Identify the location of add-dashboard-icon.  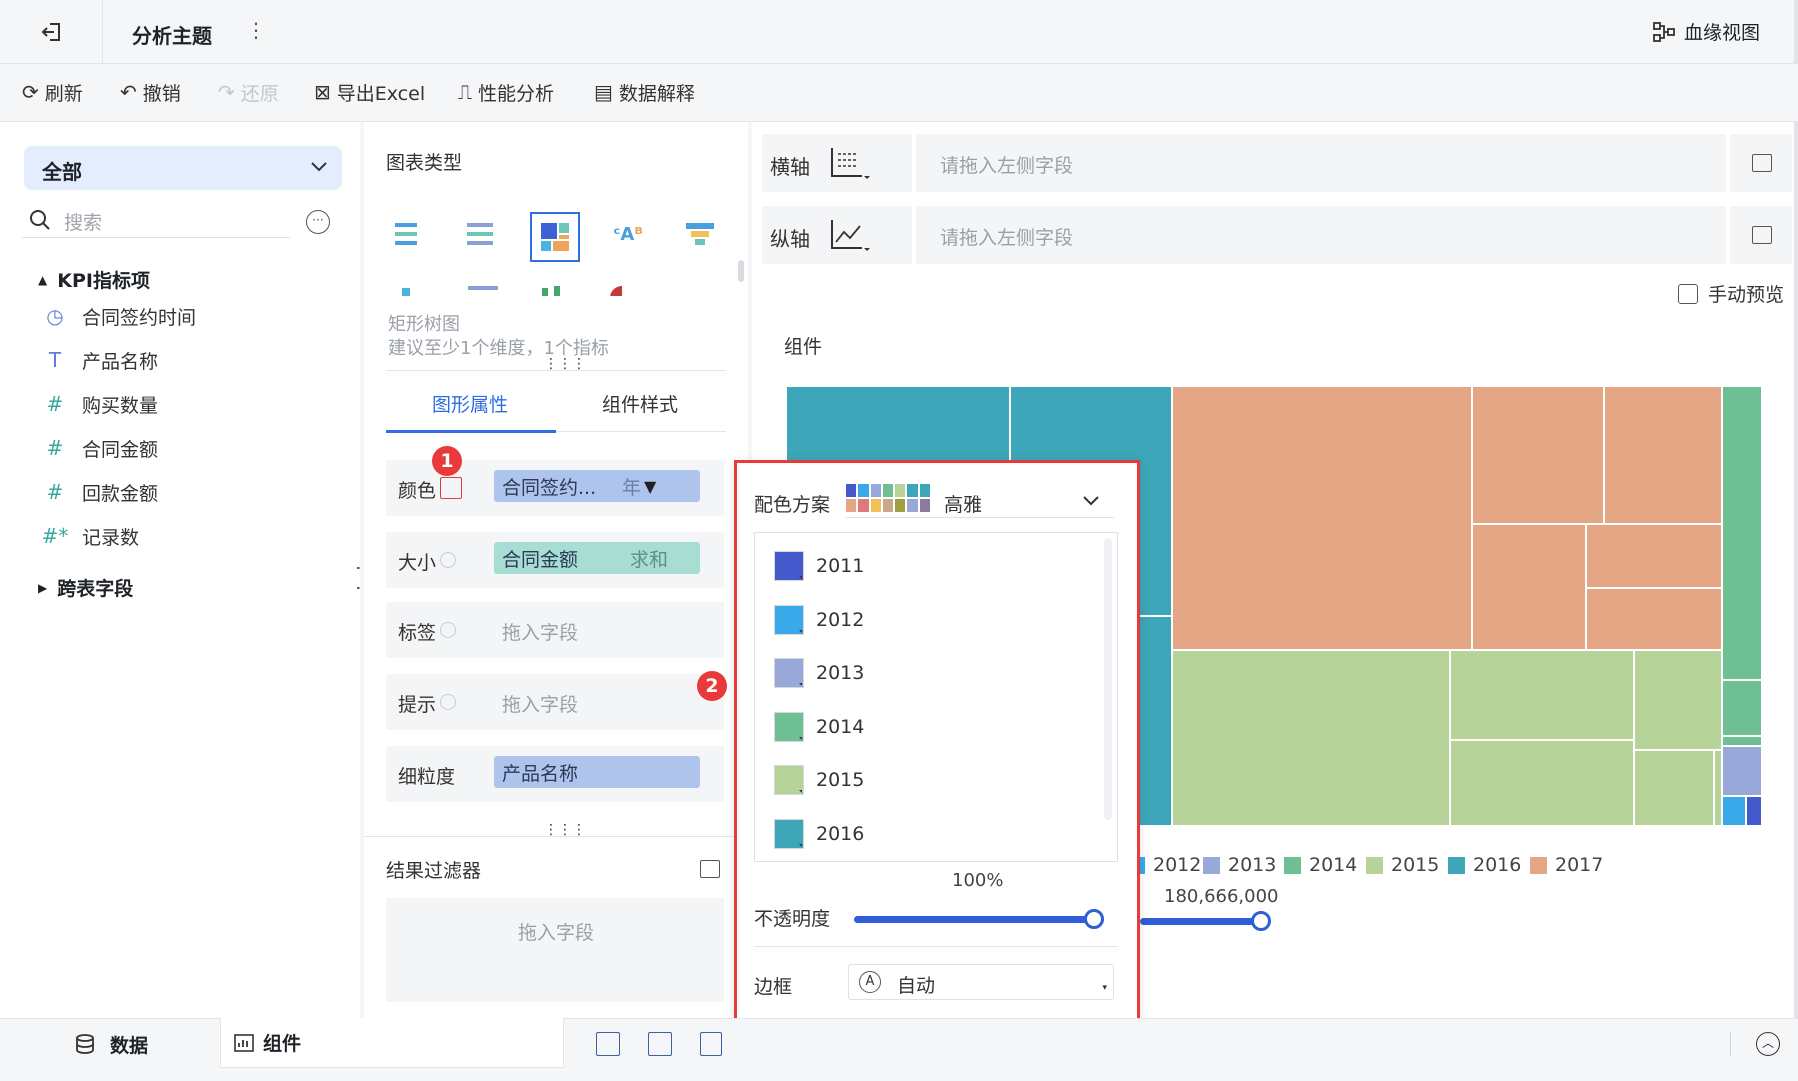
(660, 1044).